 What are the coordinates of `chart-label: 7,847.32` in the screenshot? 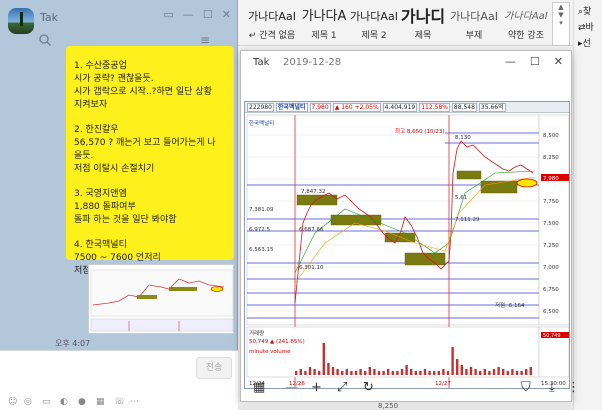 It's located at (313, 192).